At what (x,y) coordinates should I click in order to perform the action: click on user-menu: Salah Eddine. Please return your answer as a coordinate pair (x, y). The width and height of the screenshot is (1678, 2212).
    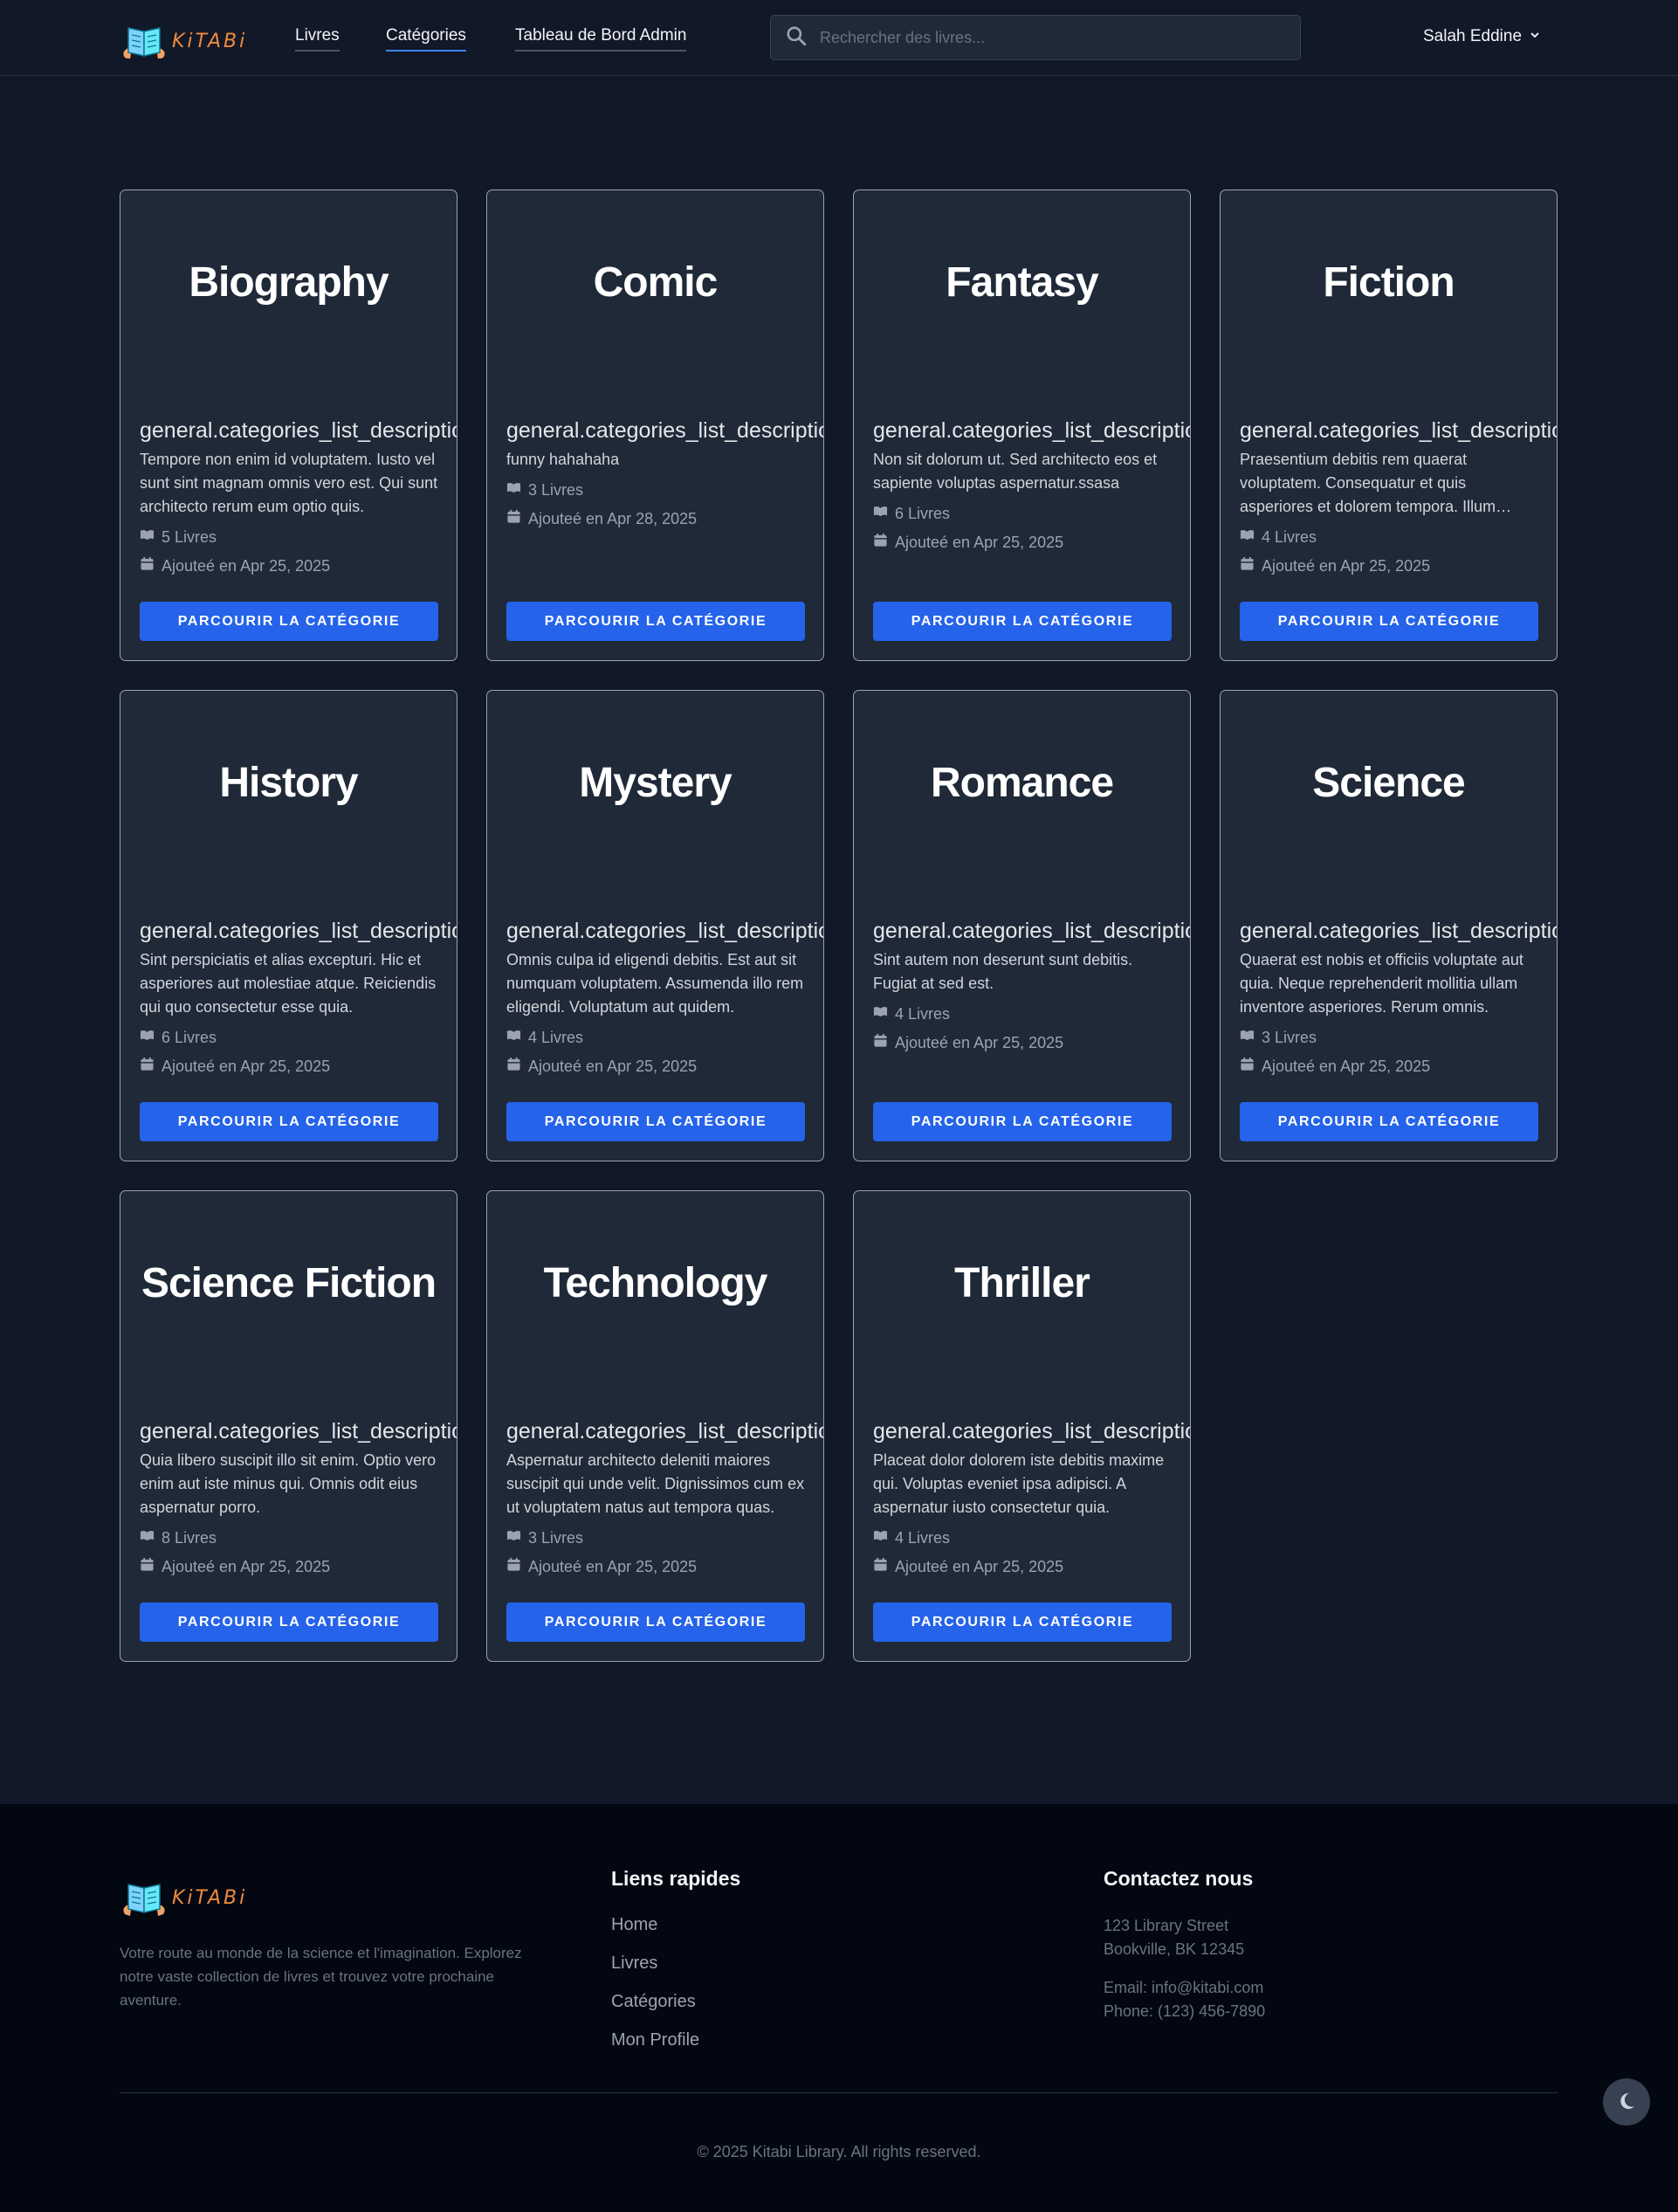
    Looking at the image, I should click on (1482, 36).